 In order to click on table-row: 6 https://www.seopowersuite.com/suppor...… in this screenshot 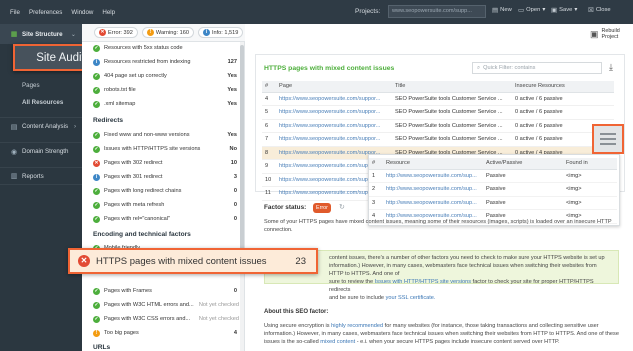, I will do `click(438, 126)`.